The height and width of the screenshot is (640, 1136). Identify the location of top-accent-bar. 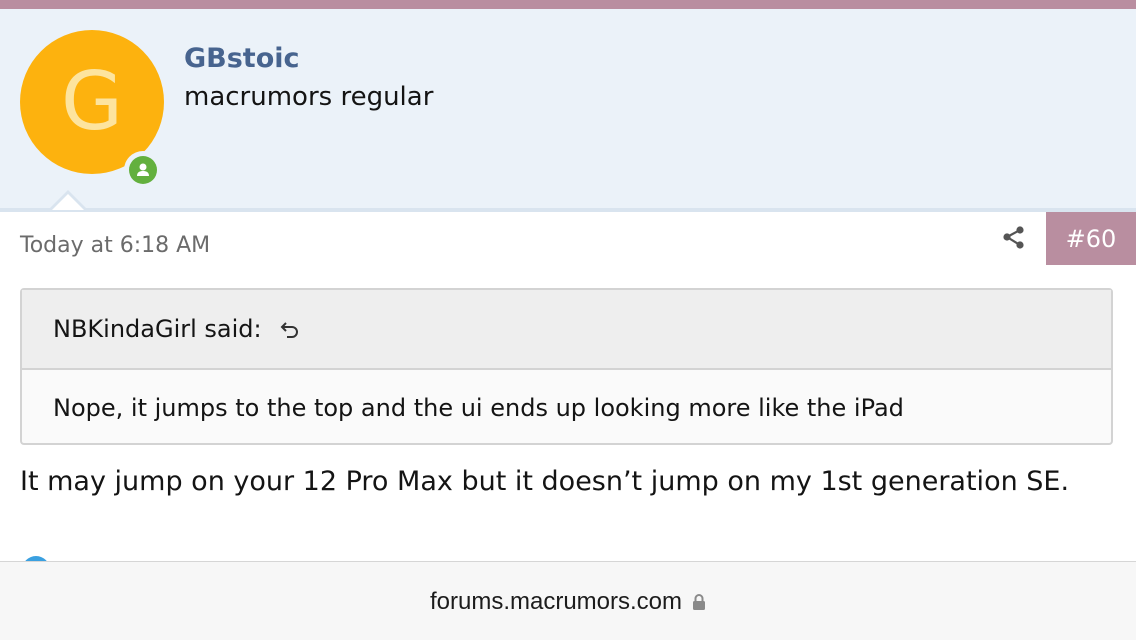
(568, 4).